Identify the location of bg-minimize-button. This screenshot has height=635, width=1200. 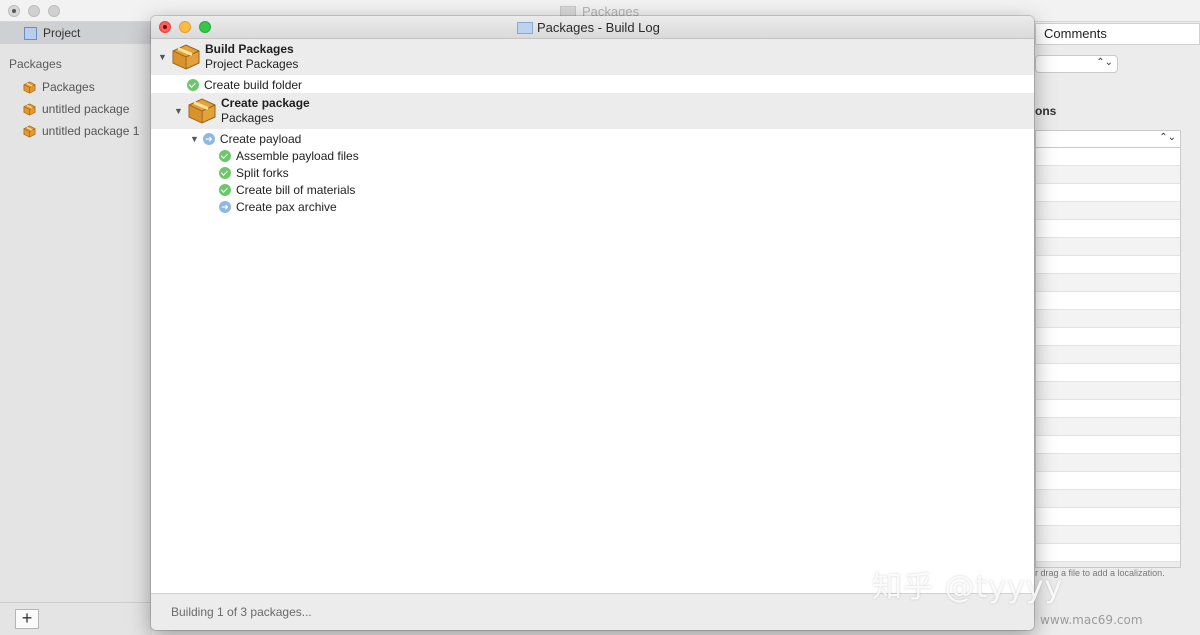
(34, 11).